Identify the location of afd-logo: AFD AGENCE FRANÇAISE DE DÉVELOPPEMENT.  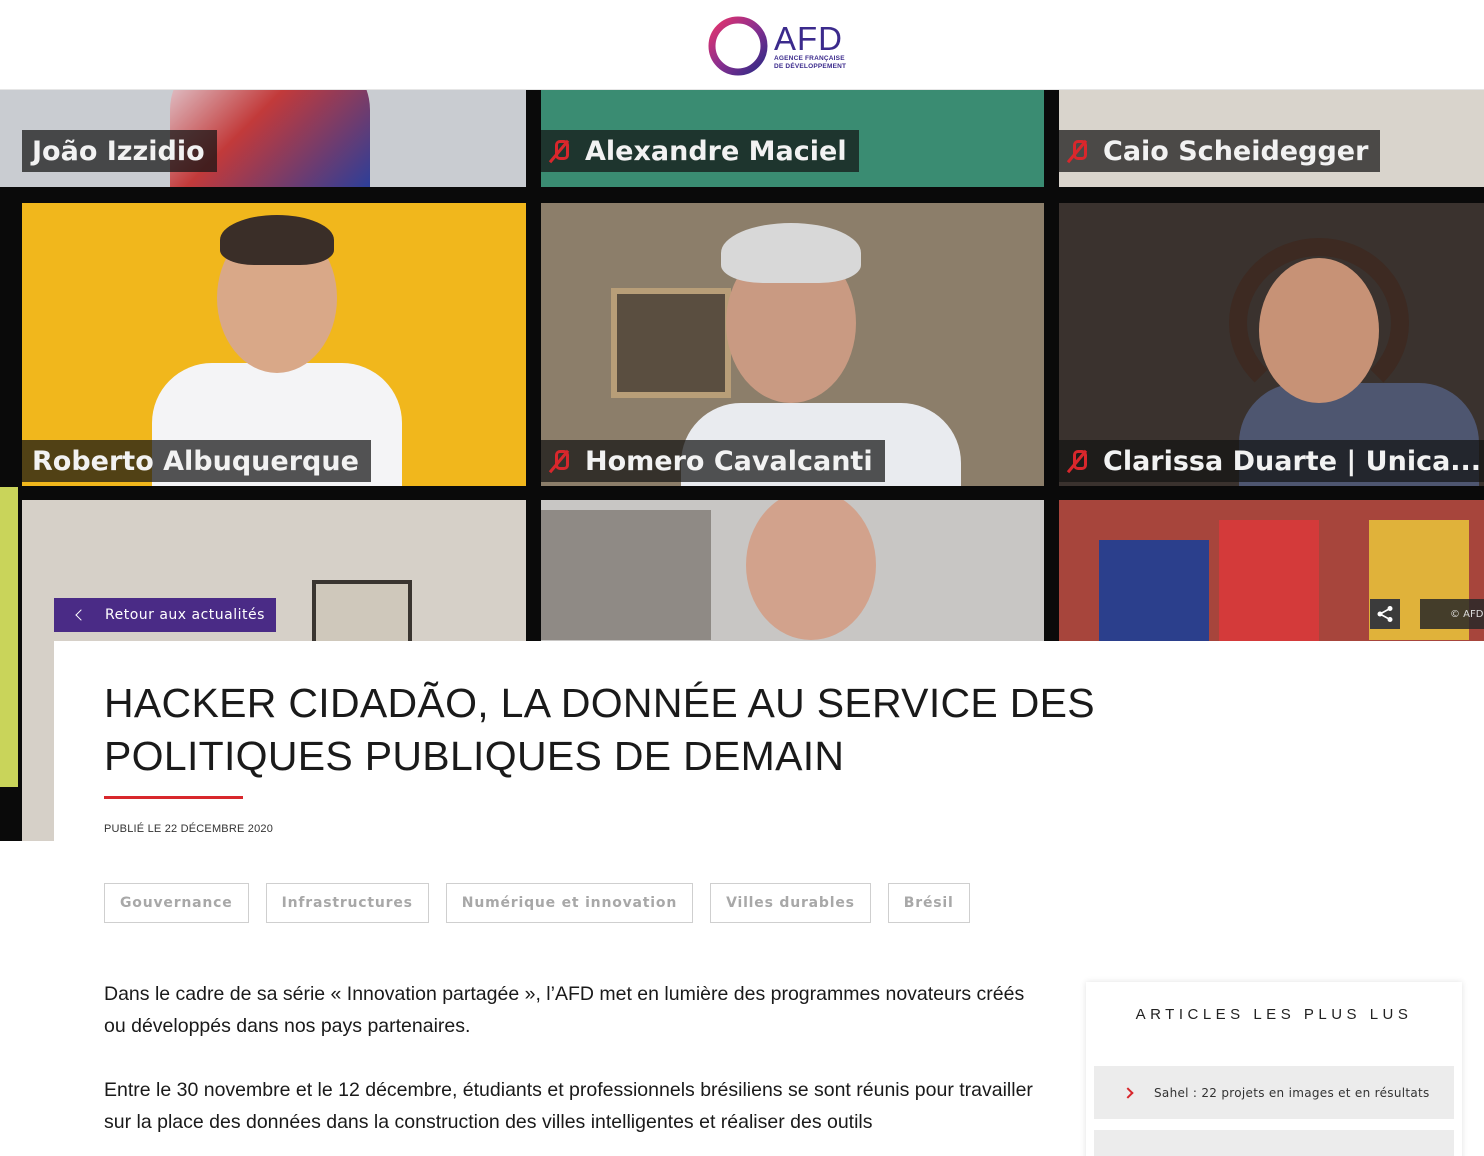
(776, 46).